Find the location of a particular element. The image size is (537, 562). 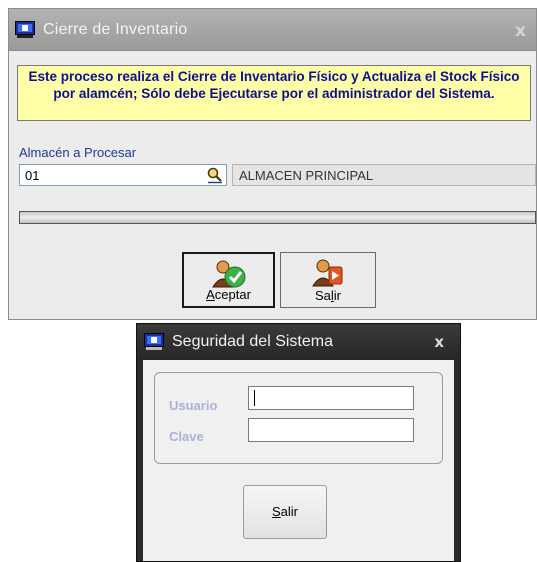

usuario-input is located at coordinates (331, 398).